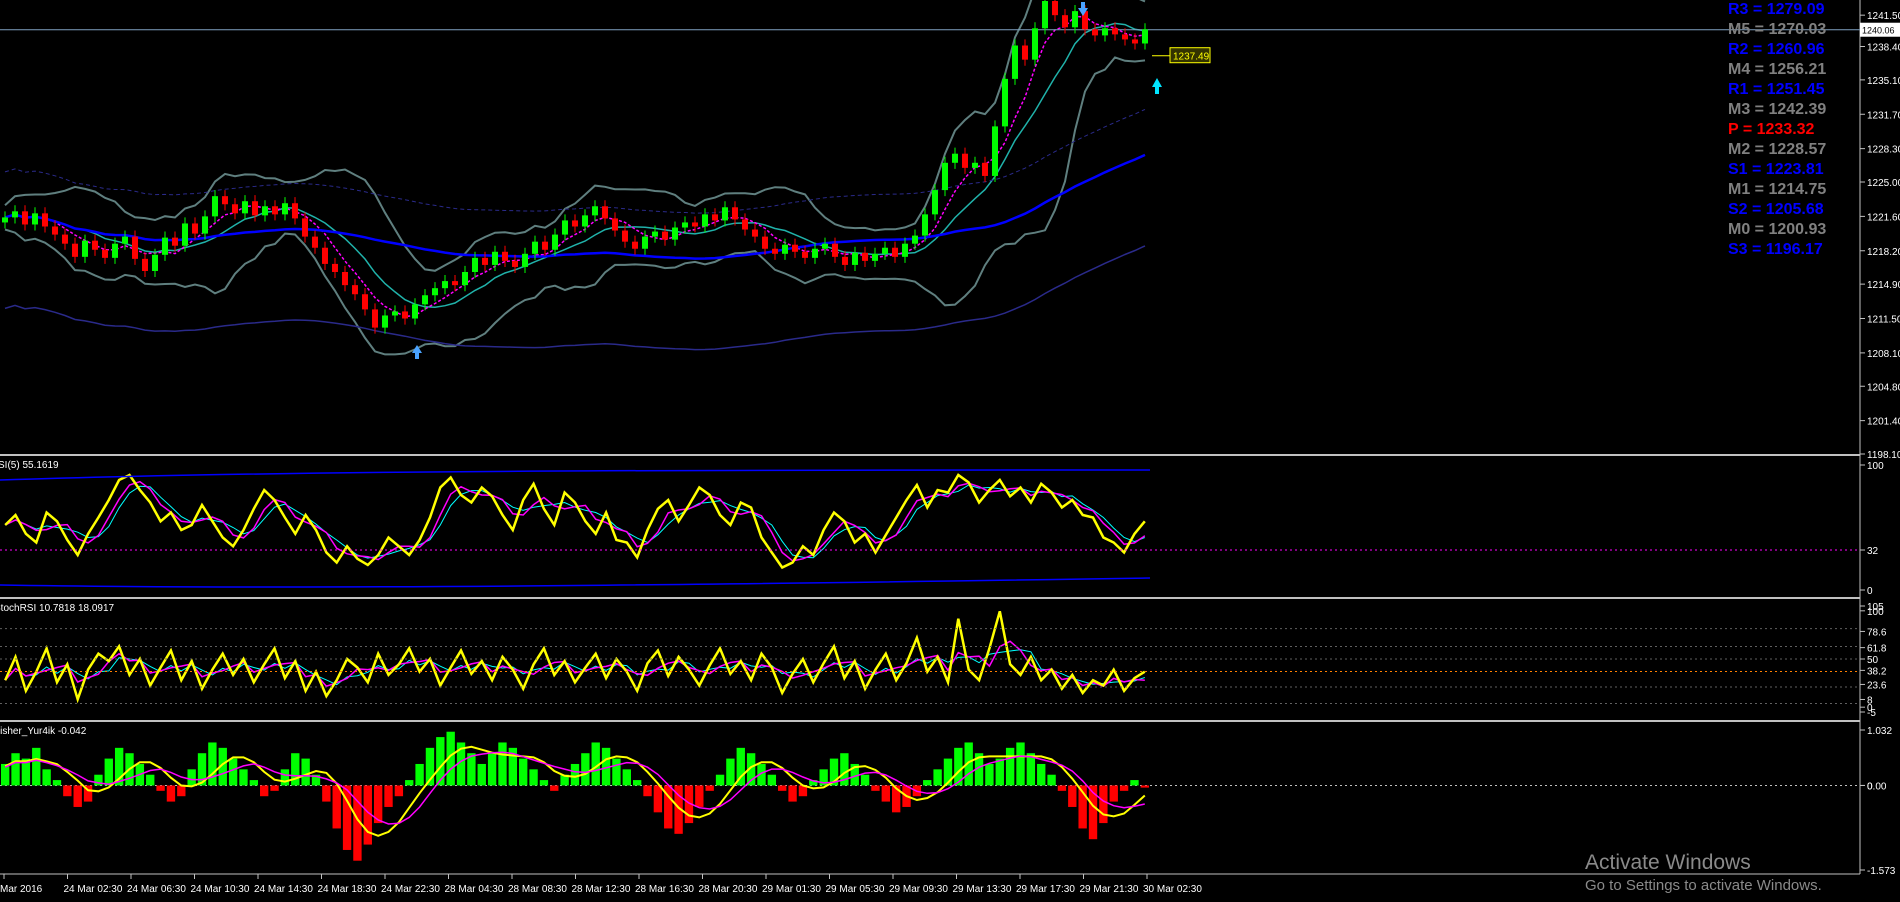 This screenshot has height=902, width=1900. Describe the element at coordinates (1877, 649) in the screenshot. I see `stoch:2-tick-label: 61.8` at that location.